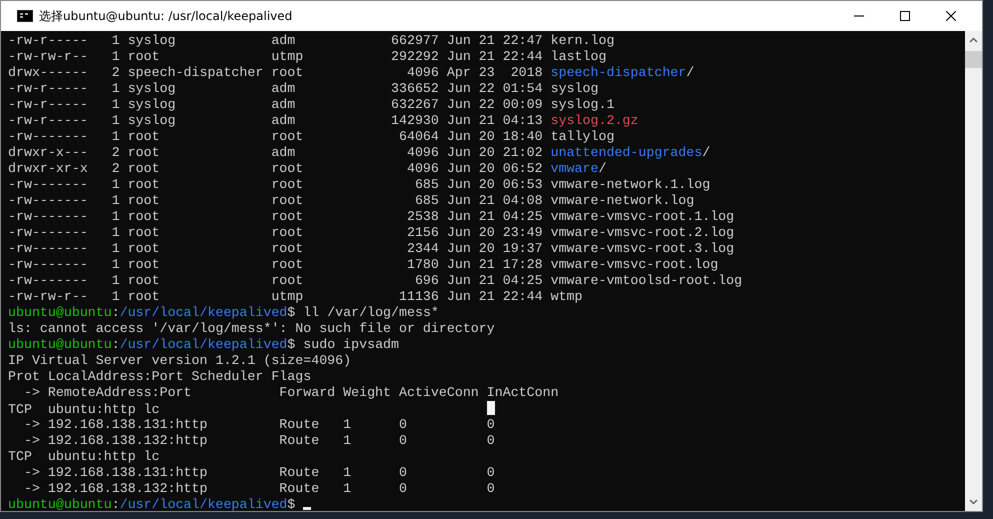  What do you see at coordinates (973, 40) in the screenshot?
I see `scroll-up-icon` at bounding box center [973, 40].